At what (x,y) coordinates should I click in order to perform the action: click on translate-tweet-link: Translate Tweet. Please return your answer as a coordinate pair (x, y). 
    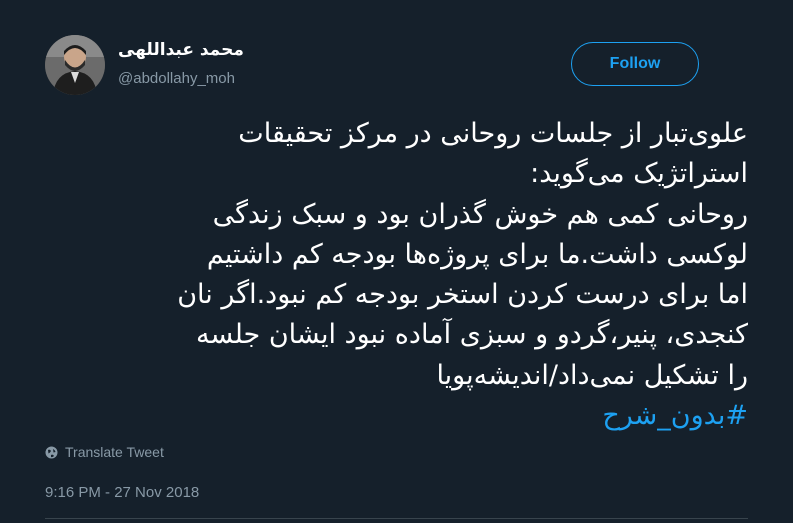
    Looking at the image, I should click on (104, 452).